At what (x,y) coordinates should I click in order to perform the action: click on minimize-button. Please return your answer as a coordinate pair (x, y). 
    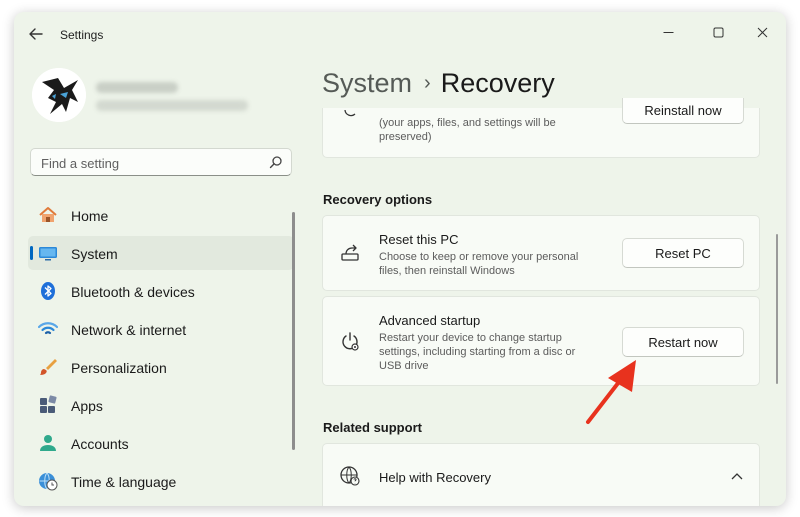
    Looking at the image, I should click on (668, 32).